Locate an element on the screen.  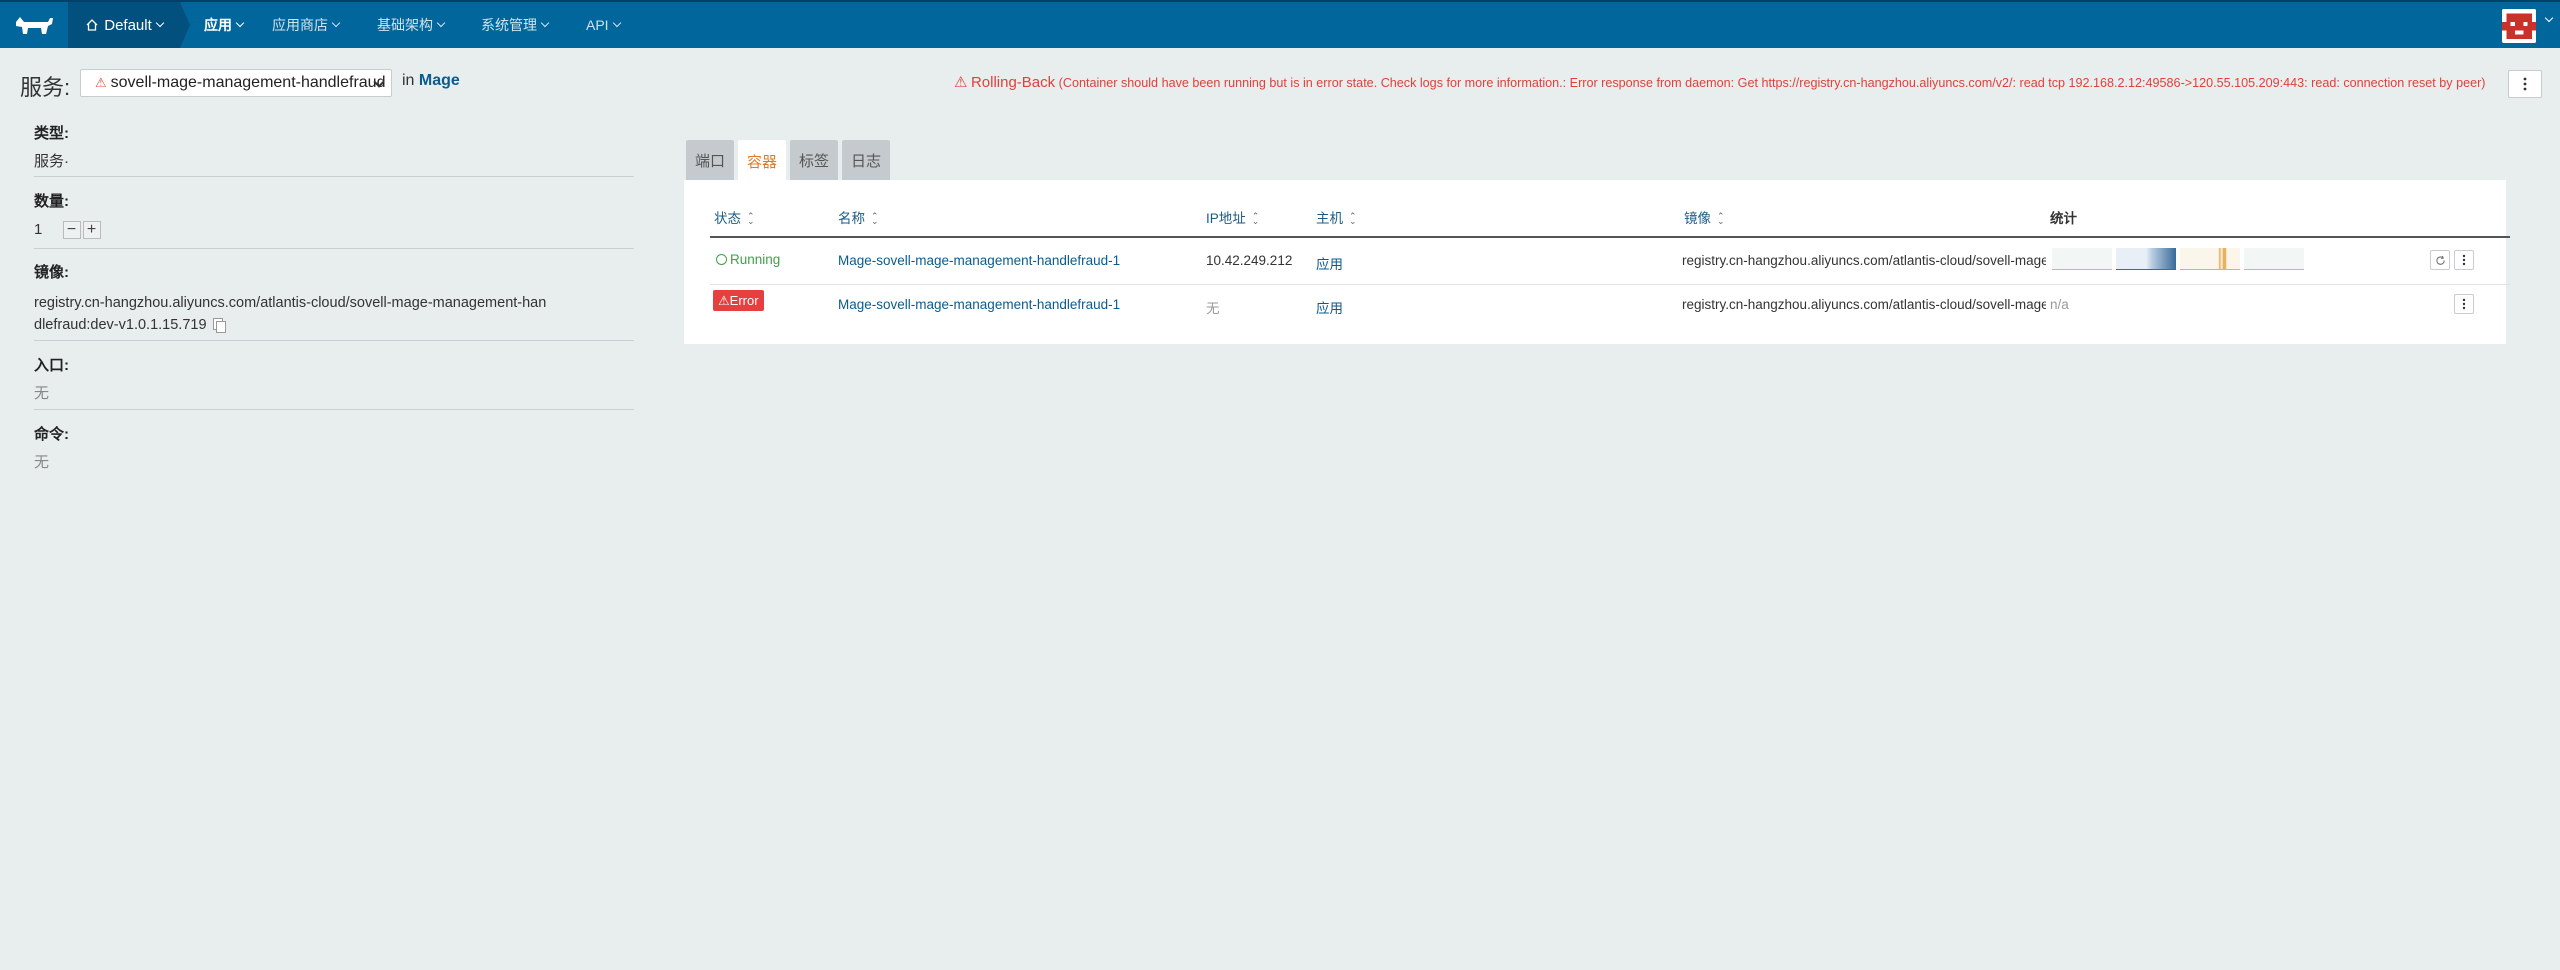
scale-stepper: − + is located at coordinates (81, 230).